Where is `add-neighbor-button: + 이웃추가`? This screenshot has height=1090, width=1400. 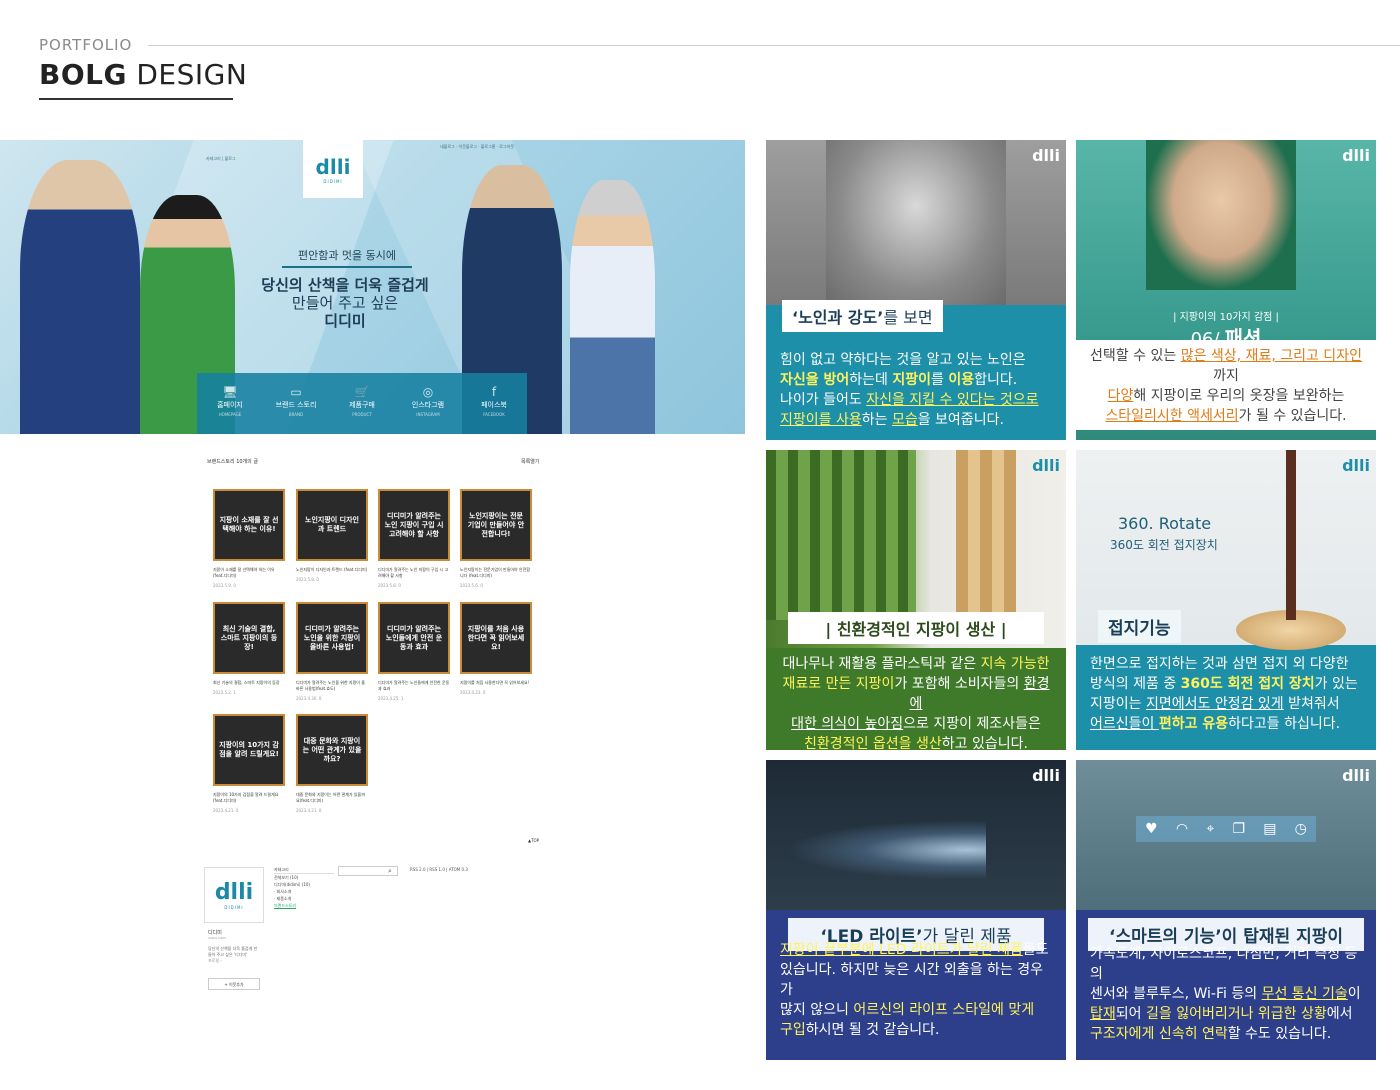
add-neighbor-button: + 이웃추가 is located at coordinates (234, 984).